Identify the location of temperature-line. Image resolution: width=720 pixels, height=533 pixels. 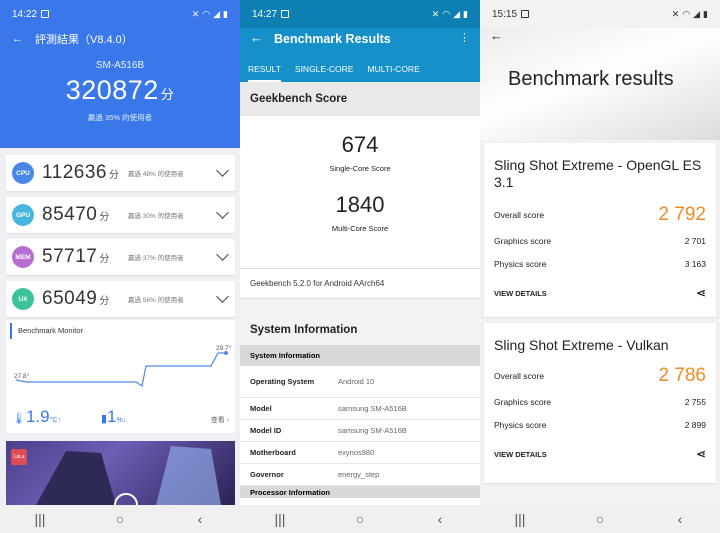
(120, 369).